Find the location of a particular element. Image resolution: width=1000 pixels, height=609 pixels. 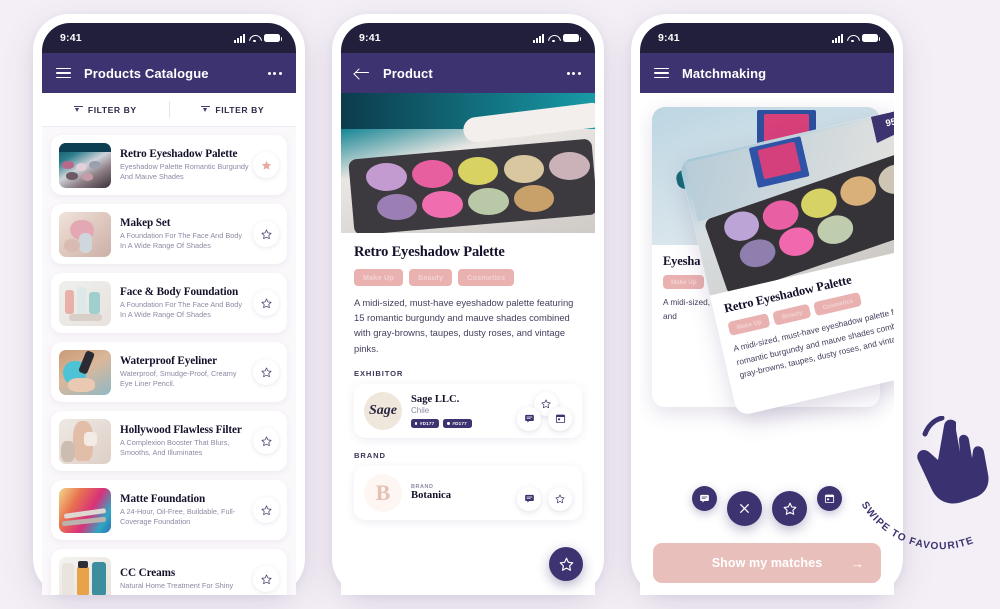

calendar-icon is located at coordinates (829, 499).